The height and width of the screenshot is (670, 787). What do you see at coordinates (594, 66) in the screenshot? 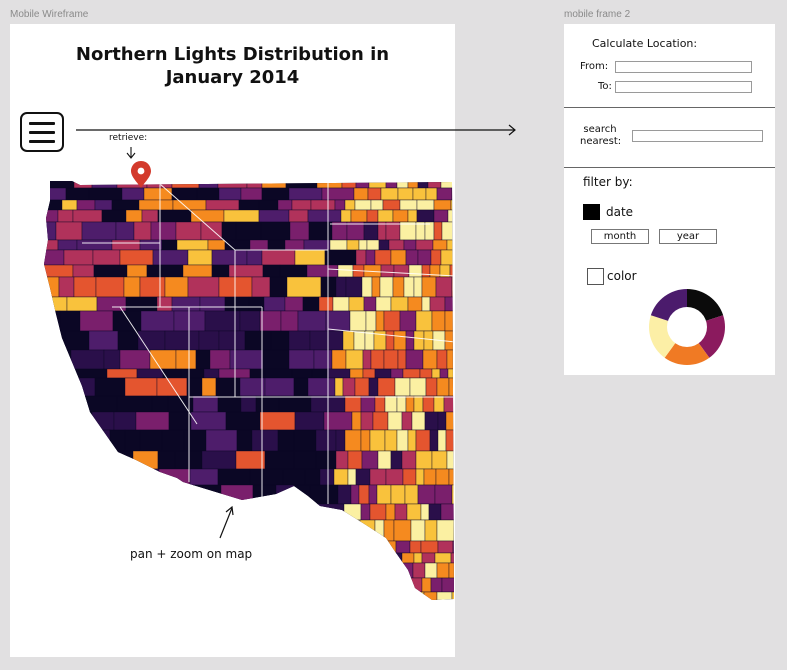
I see `from-label: From:` at bounding box center [594, 66].